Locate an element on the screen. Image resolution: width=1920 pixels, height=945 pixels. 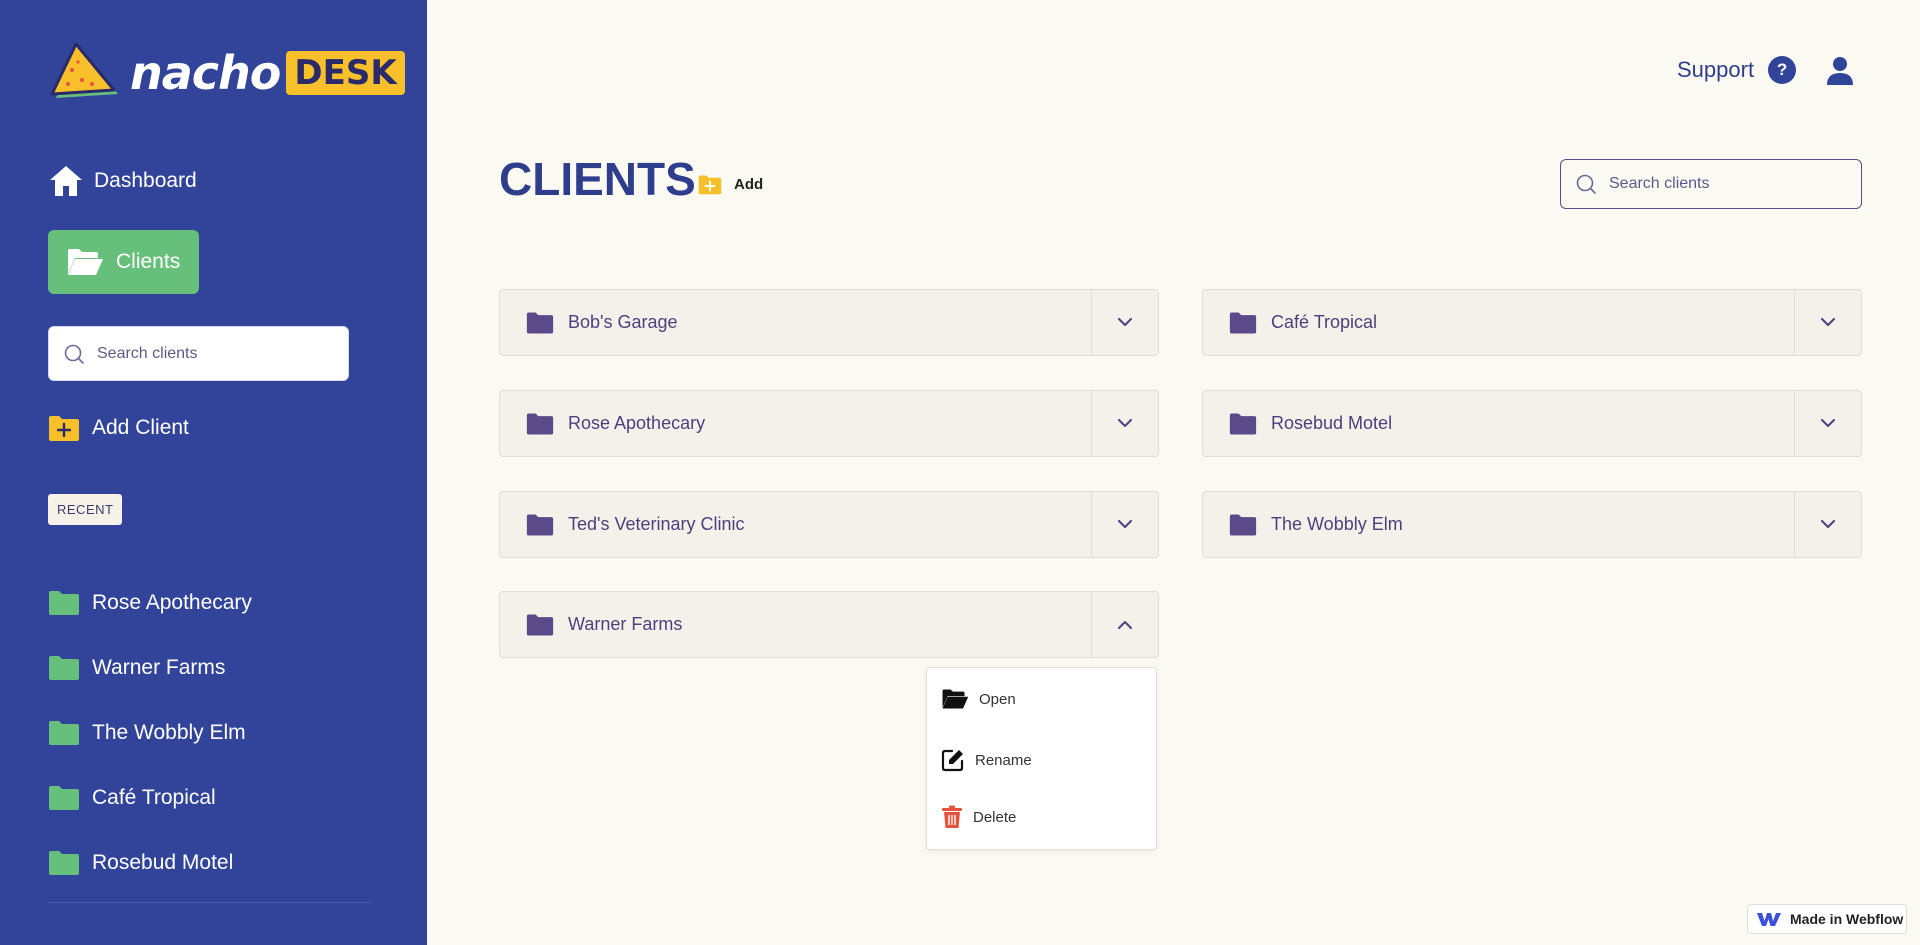
recent-item-label: Warner Farms is located at coordinates (159, 667).